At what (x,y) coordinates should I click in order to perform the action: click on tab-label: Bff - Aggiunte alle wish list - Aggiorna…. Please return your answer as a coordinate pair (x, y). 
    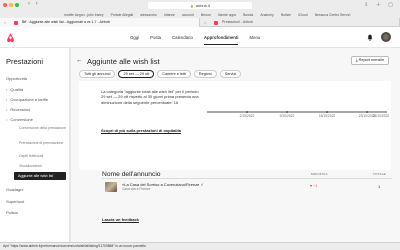
    Looking at the image, I should click on (66, 22).